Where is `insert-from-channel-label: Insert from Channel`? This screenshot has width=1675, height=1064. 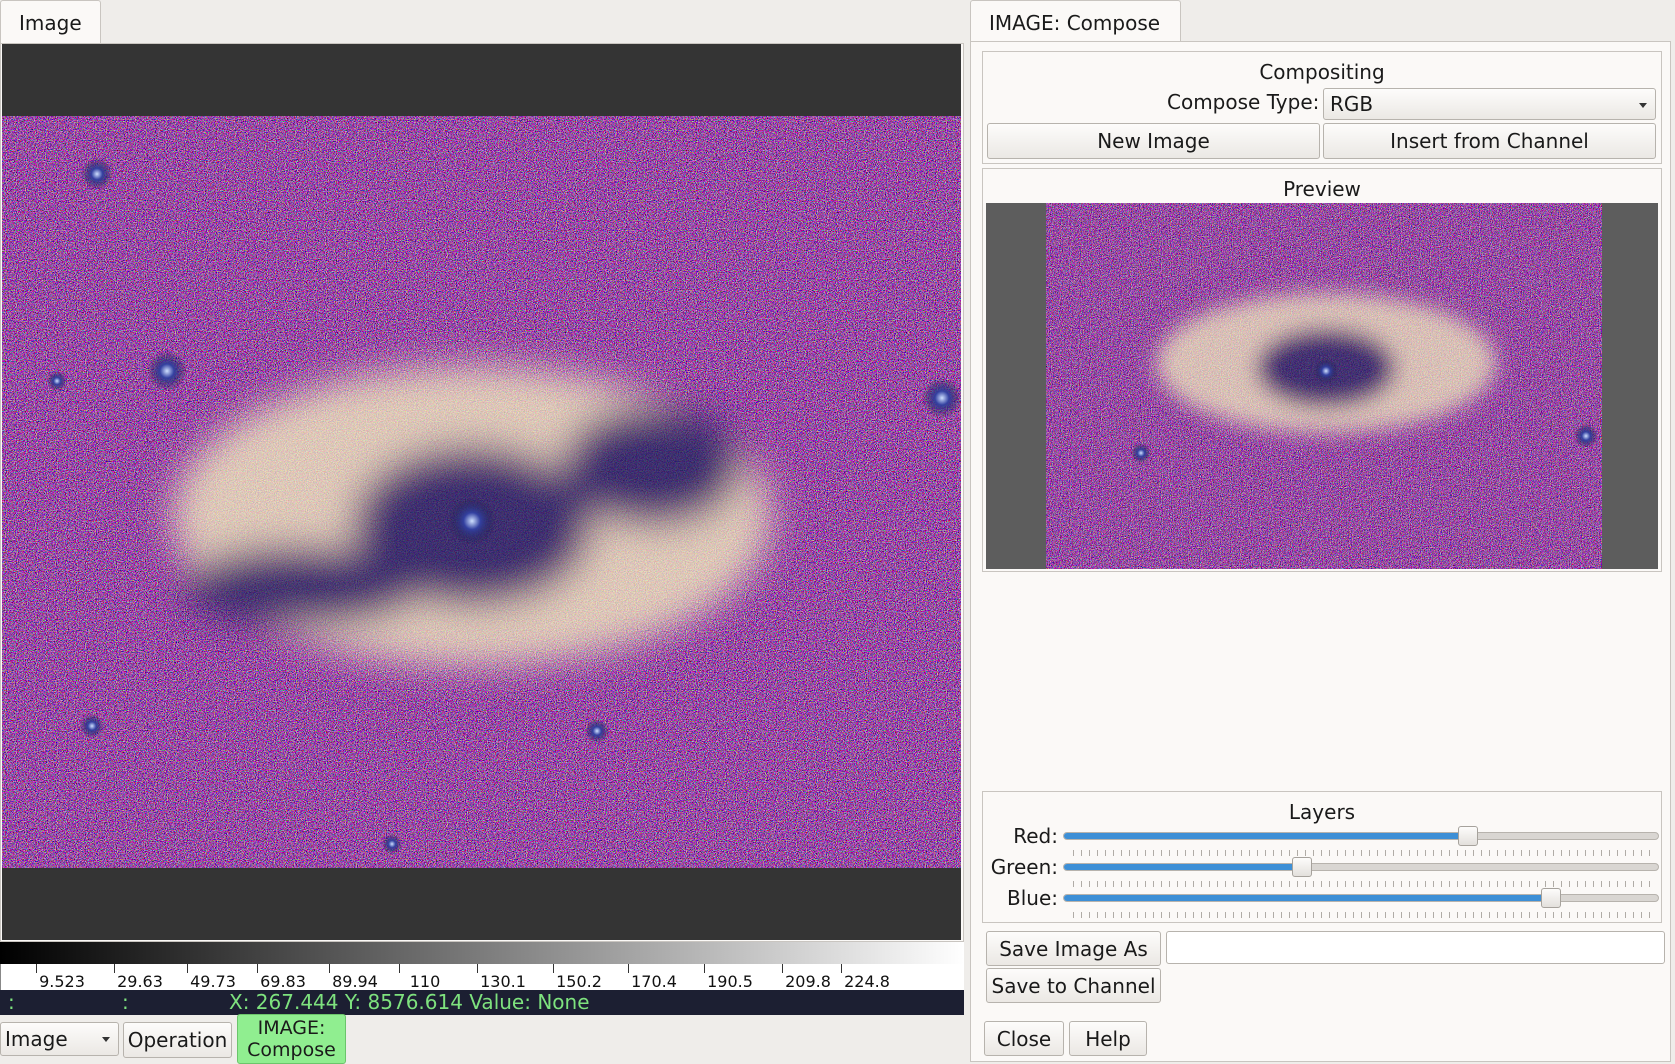 insert-from-channel-label: Insert from Channel is located at coordinates (1489, 141).